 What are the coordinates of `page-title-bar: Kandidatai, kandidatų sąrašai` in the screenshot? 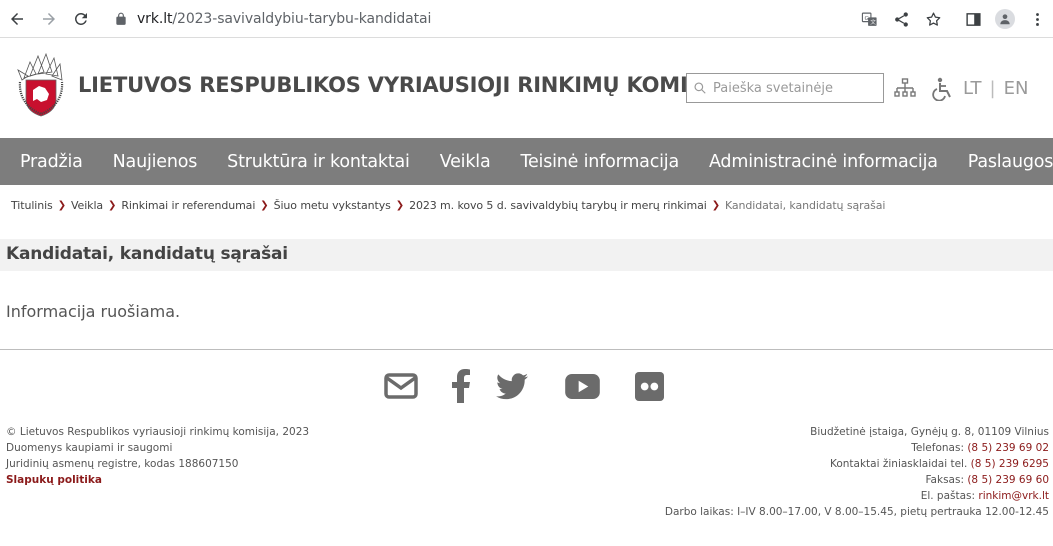 It's located at (526, 255).